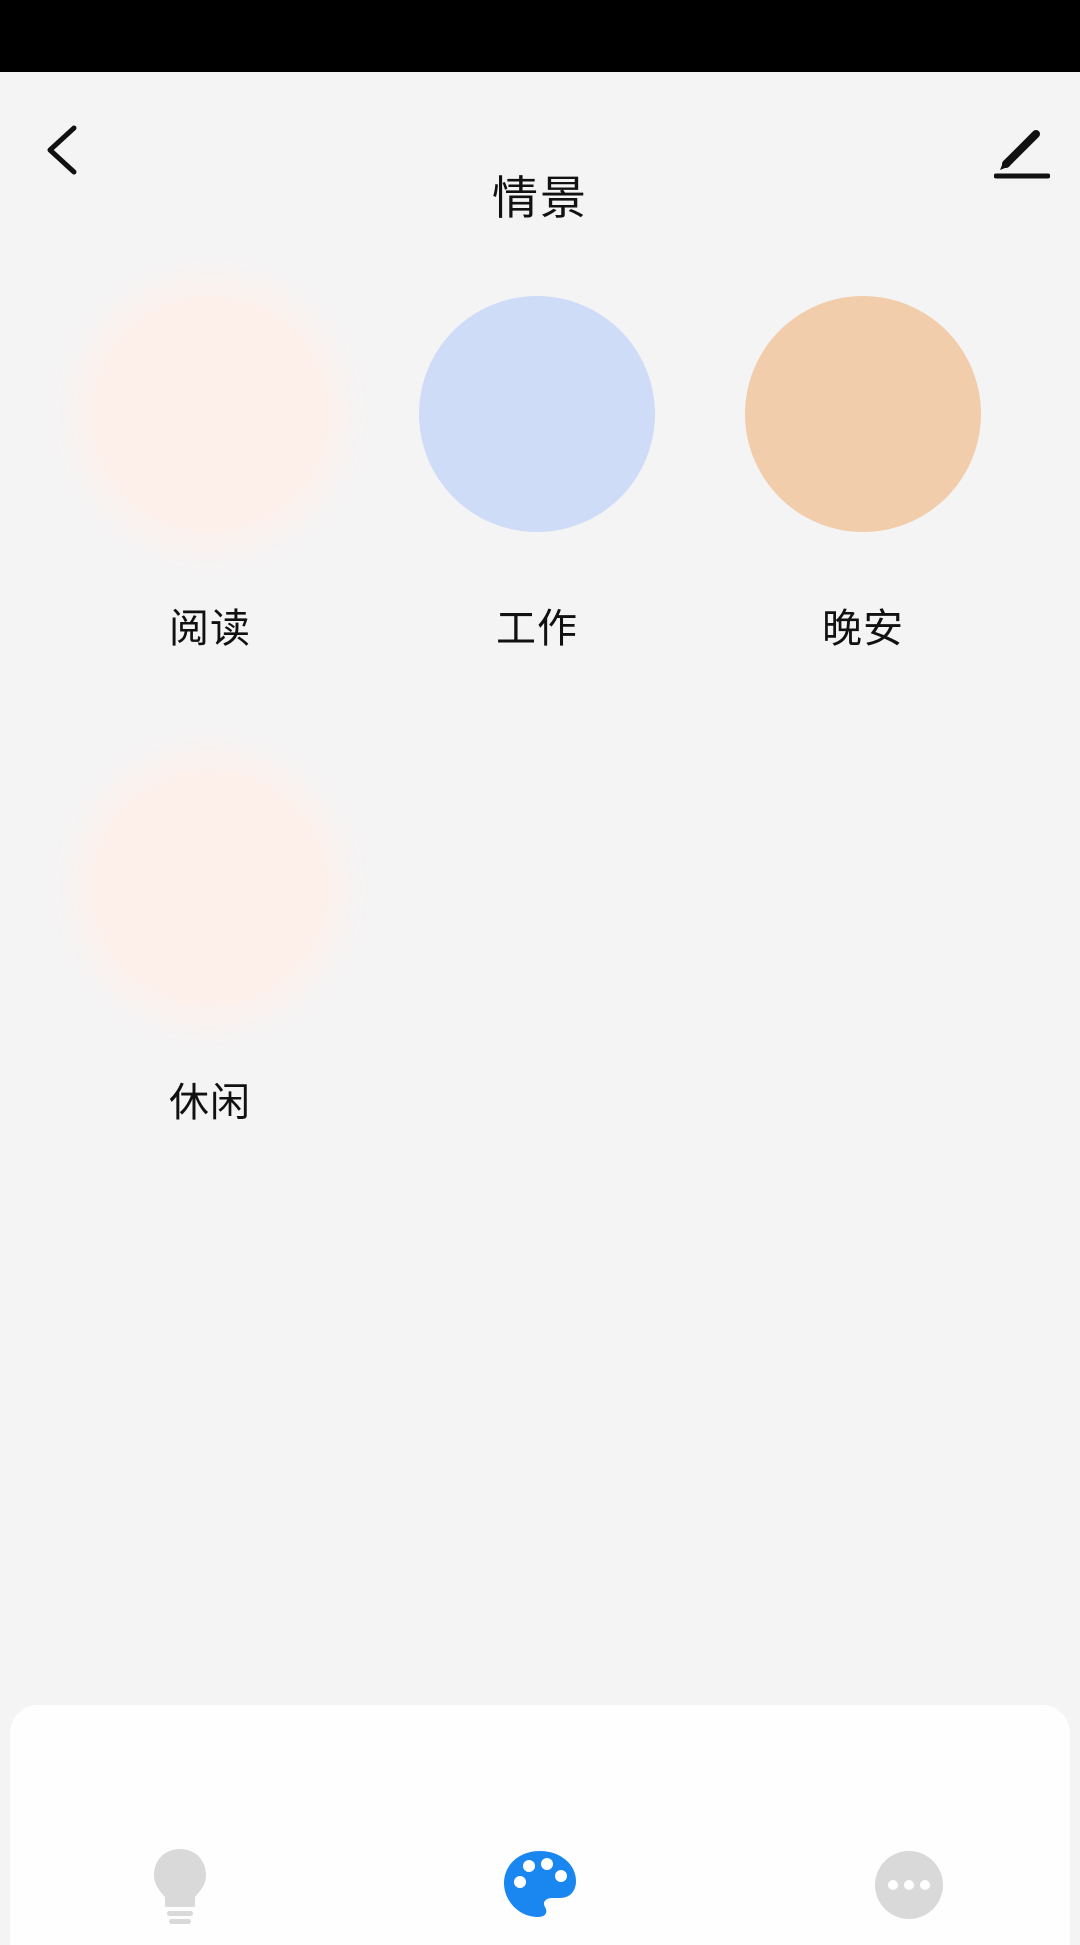 Image resolution: width=1080 pixels, height=1945 pixels. I want to click on scene-goodnight-swatch, so click(863, 414).